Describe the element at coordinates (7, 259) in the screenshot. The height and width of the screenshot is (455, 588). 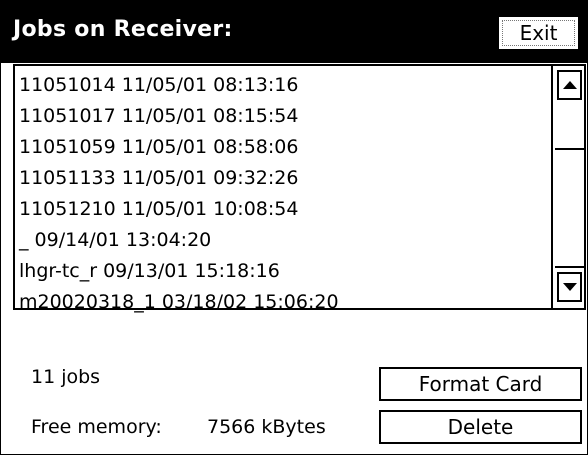
I see `window-left-margin` at that location.